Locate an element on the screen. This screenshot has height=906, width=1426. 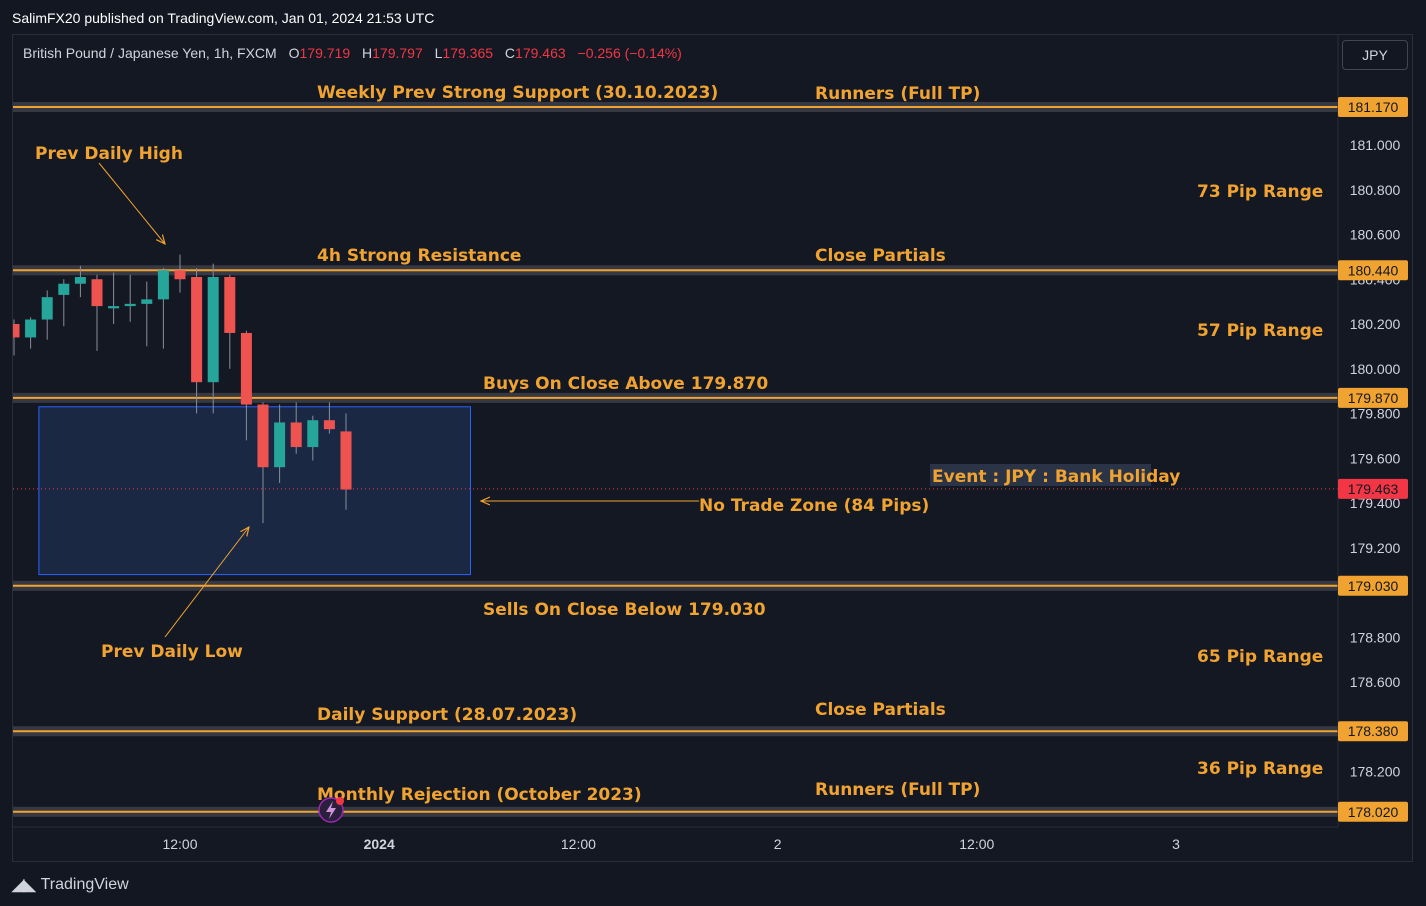
pip-range-73-label: 73 Pip Range is located at coordinates (1260, 192).